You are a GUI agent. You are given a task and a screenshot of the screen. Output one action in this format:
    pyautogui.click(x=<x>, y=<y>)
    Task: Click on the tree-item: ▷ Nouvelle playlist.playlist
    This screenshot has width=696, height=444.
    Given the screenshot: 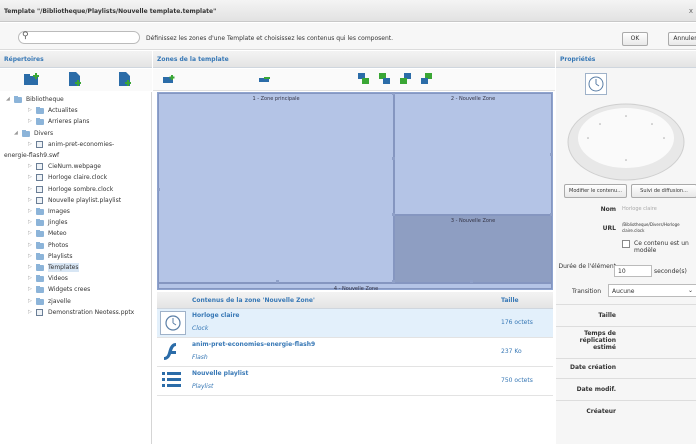 What is the action you would take?
    pyautogui.click(x=76, y=201)
    